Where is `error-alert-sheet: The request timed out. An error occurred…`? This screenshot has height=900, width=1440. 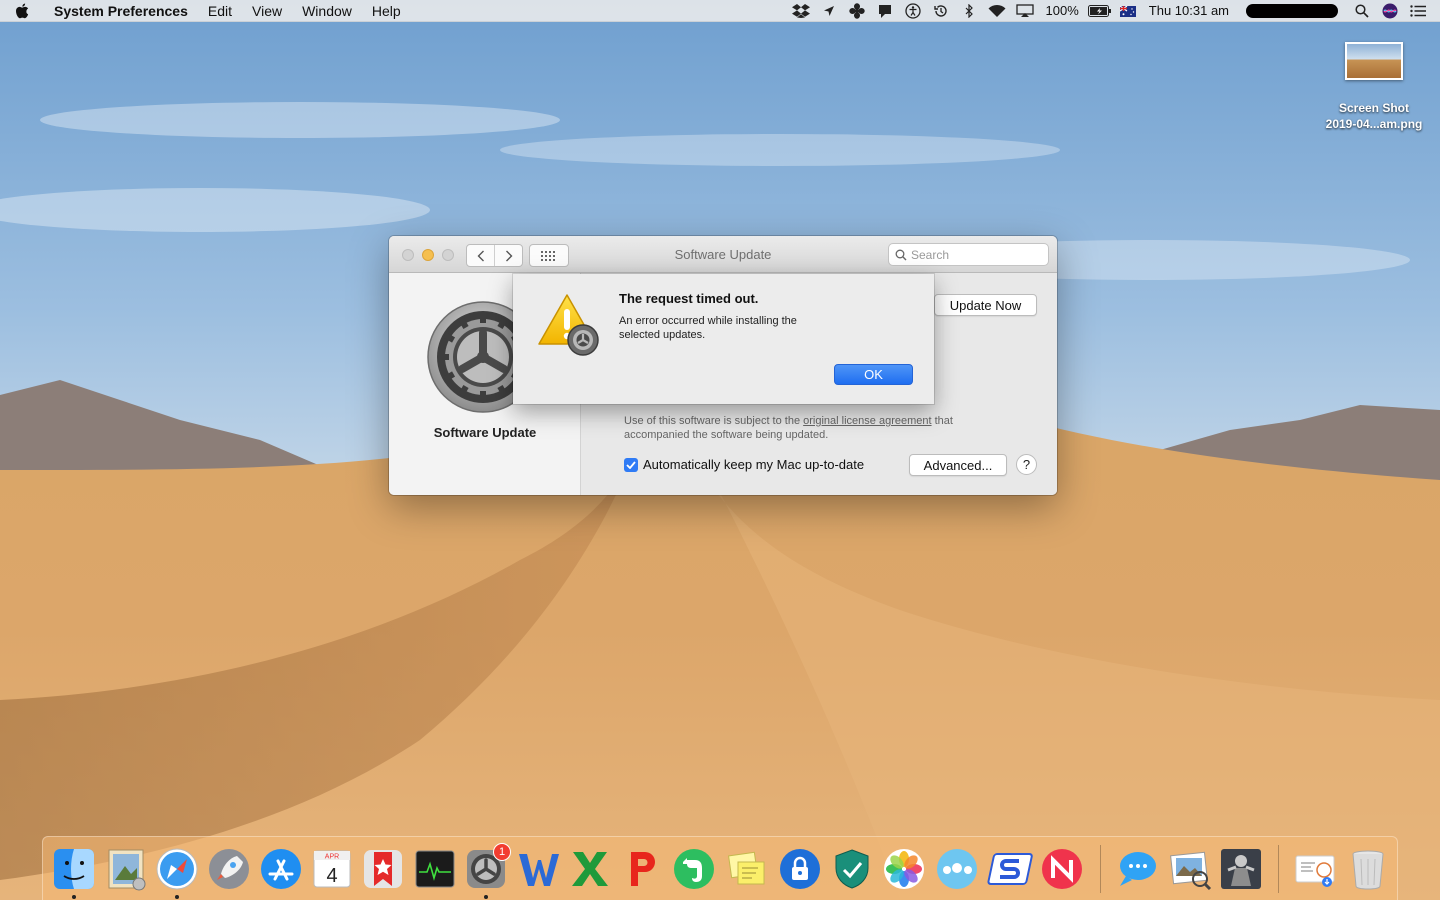
error-alert-sheet: The request timed out. An error occurred… is located at coordinates (723, 339).